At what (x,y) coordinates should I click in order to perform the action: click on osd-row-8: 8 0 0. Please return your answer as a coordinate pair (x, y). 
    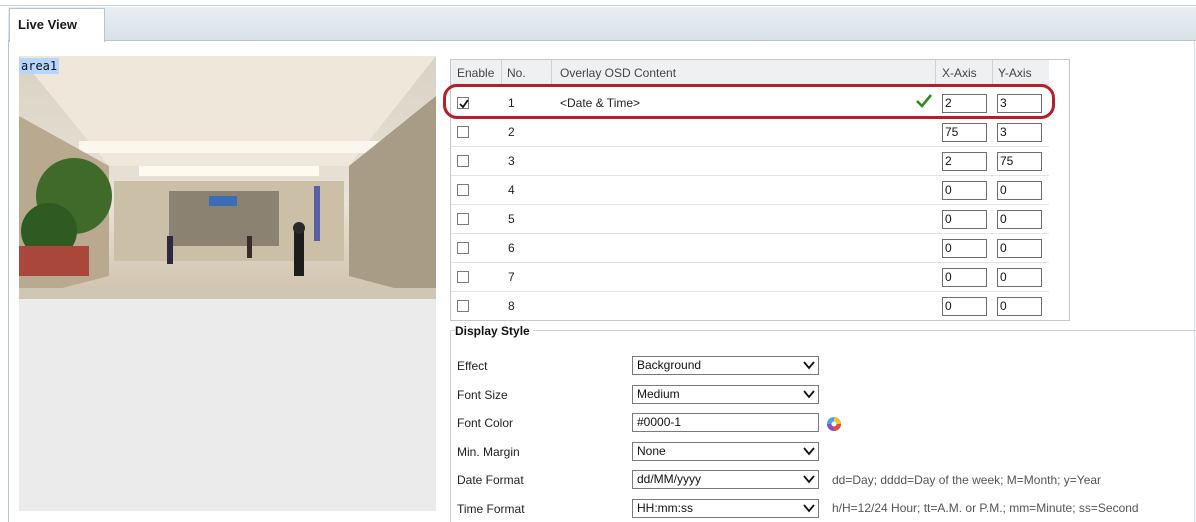
    Looking at the image, I should click on (750, 306).